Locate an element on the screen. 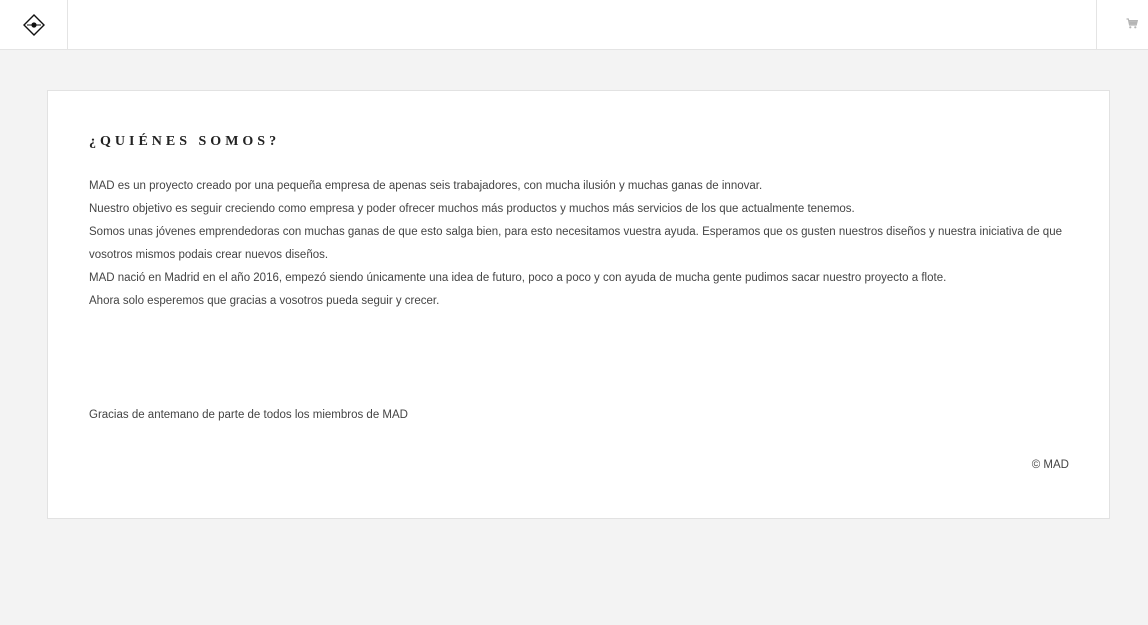 This screenshot has width=1148, height=625. diamond-dot-logo-icon is located at coordinates (33, 25).